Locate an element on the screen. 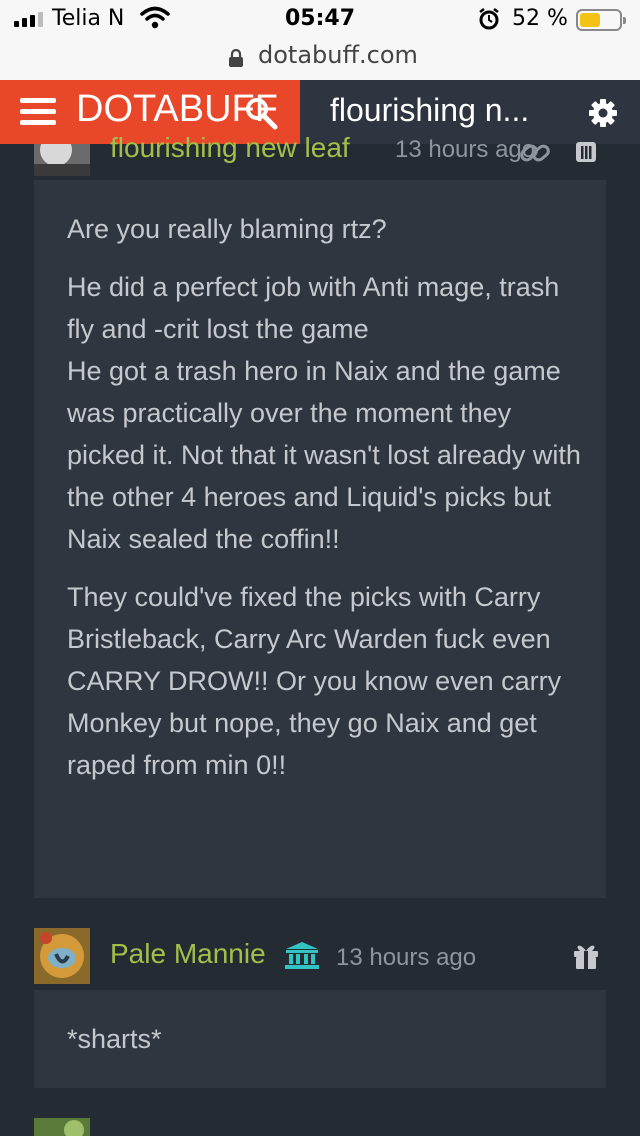  search-icon is located at coordinates (261, 113).